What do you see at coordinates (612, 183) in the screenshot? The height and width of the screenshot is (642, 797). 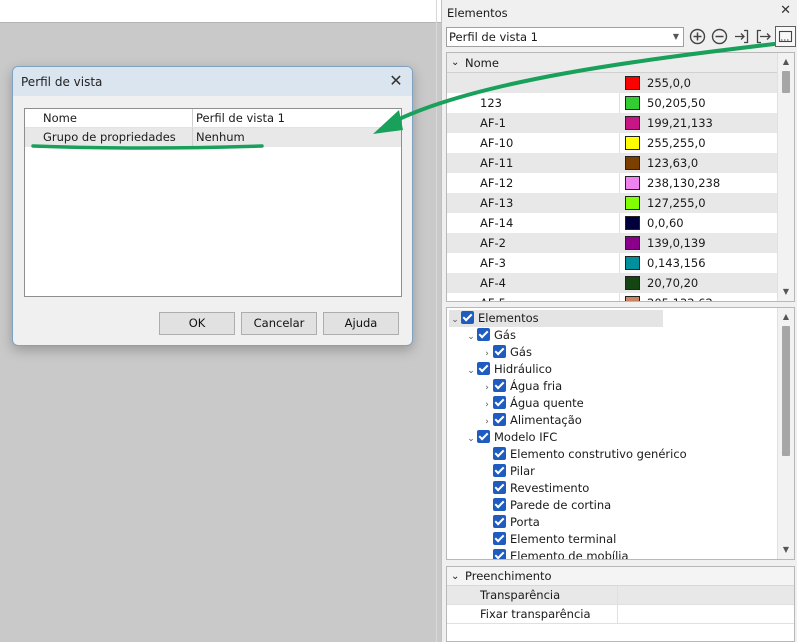 I see `color-table-row: AF-12 238,130,238` at bounding box center [612, 183].